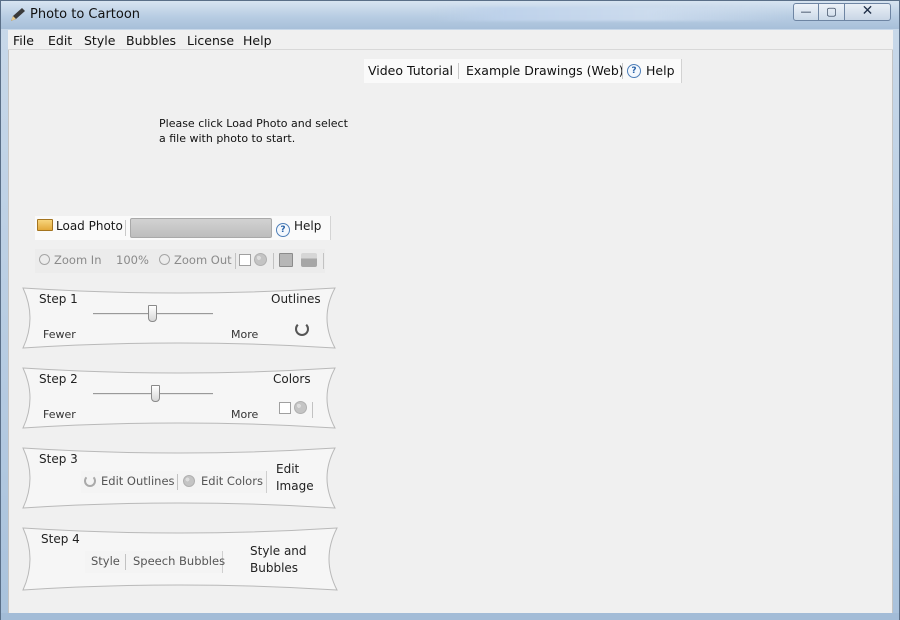 This screenshot has height=620, width=900. Describe the element at coordinates (257, 40) in the screenshot. I see `menu-help: Help` at that location.